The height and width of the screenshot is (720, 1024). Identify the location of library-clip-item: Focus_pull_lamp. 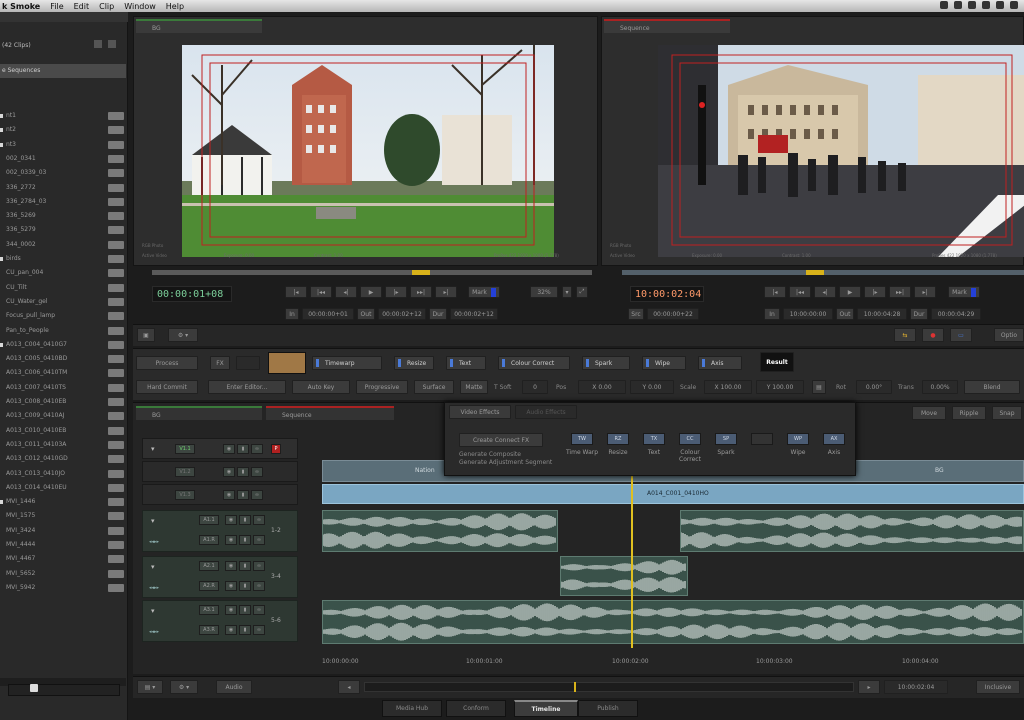
(63, 316).